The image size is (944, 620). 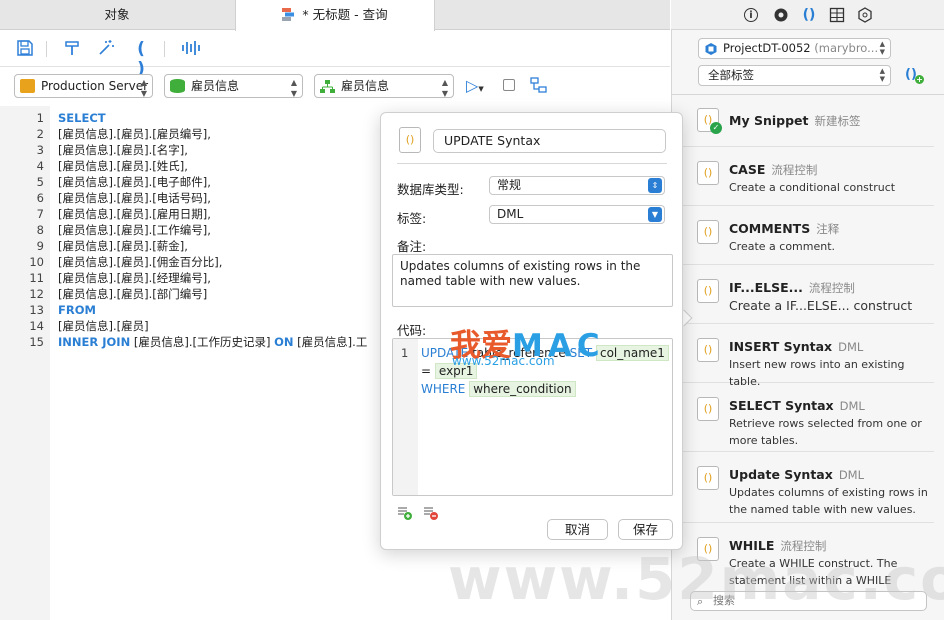 What do you see at coordinates (141, 59) in the screenshot?
I see `code-snippet-icon: ( )` at bounding box center [141, 59].